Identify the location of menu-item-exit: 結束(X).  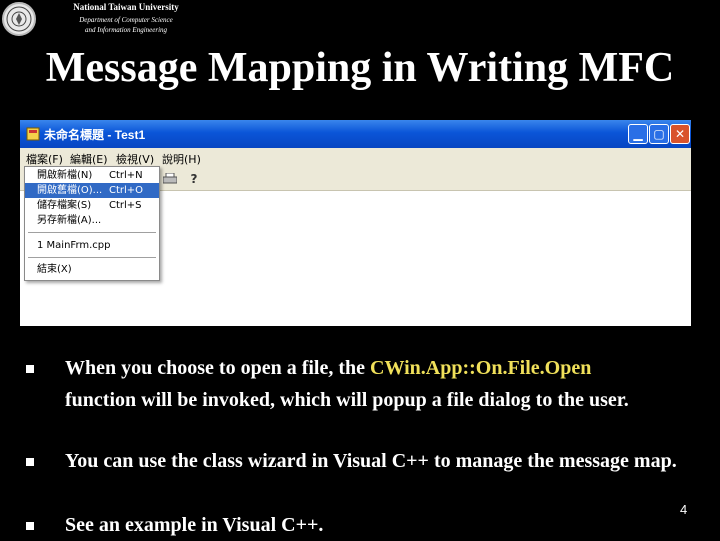
(92, 269).